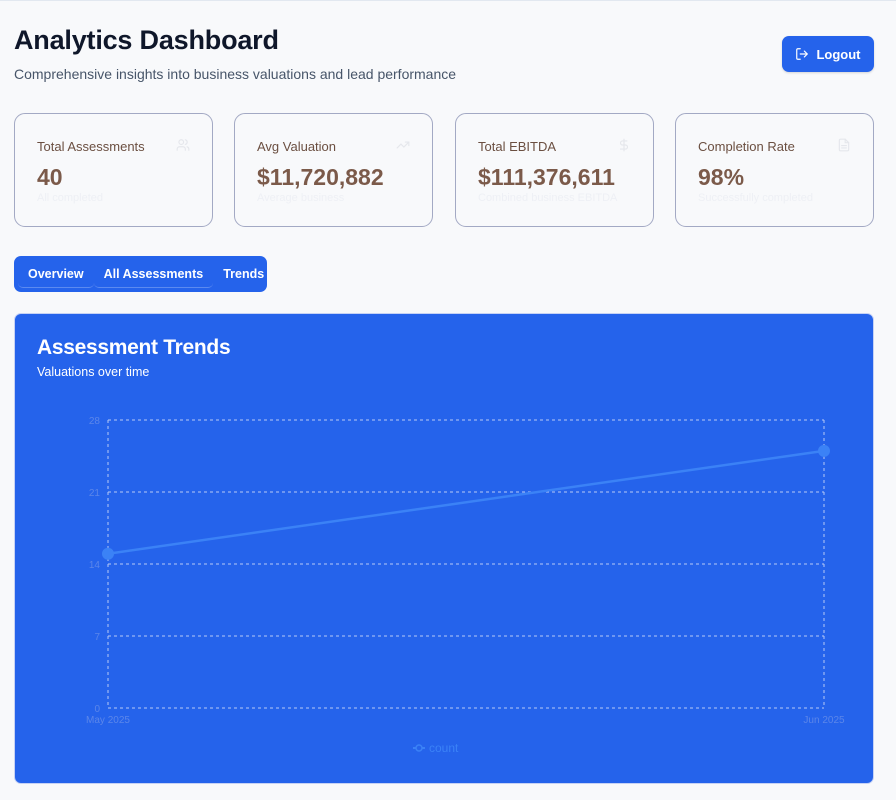 The width and height of the screenshot is (896, 800). Describe the element at coordinates (97, 709) in the screenshot. I see `y-tick-label: 0` at that location.